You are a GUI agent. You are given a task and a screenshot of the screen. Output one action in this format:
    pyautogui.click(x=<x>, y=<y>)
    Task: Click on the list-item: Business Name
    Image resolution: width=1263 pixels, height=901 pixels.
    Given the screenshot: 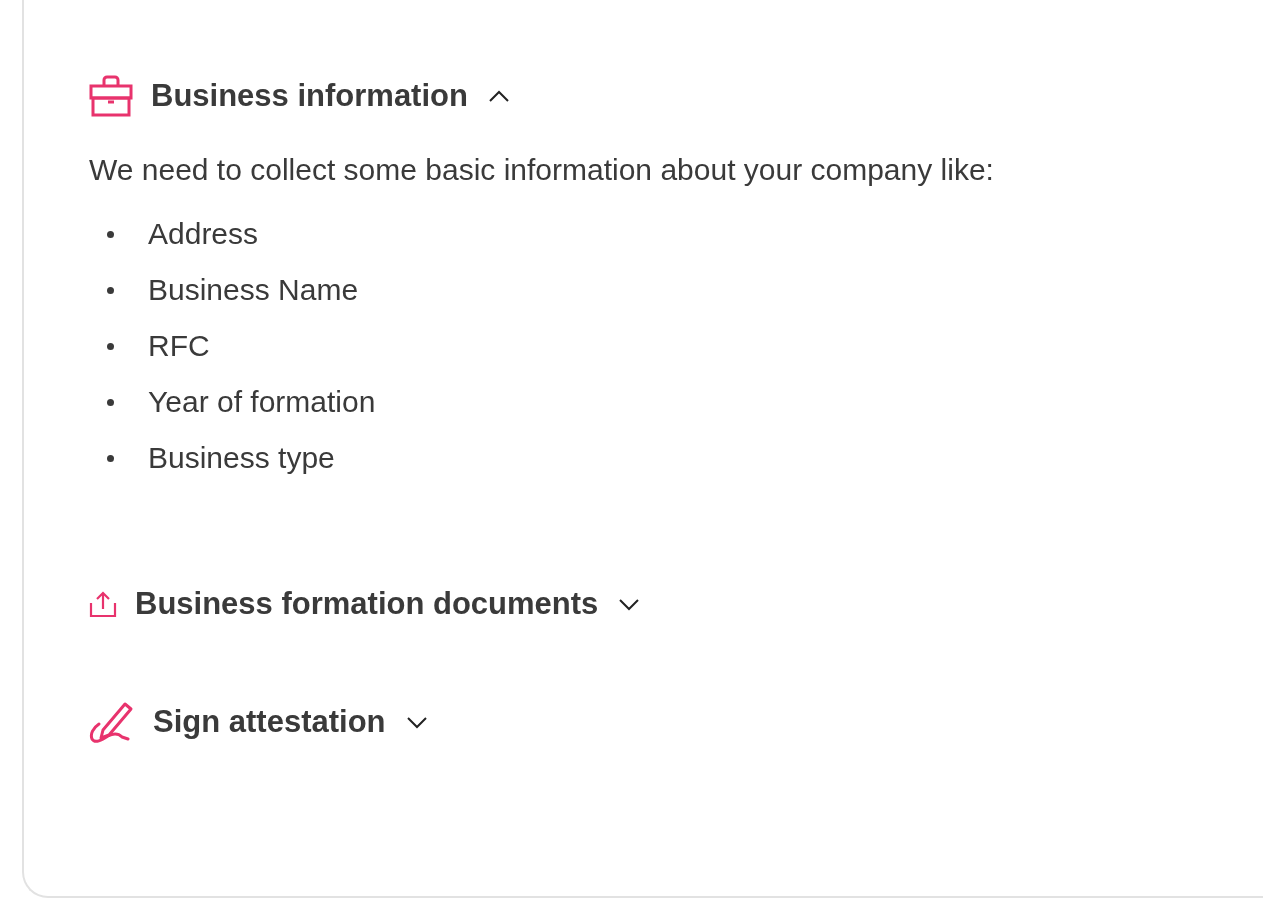 What is the action you would take?
    pyautogui.click(x=253, y=290)
    